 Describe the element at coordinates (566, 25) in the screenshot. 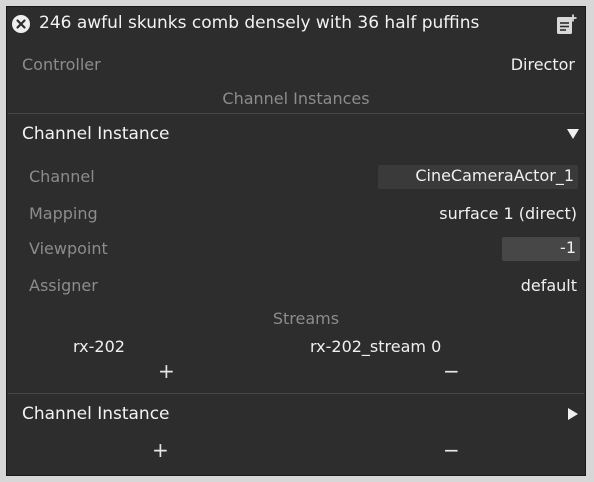

I see `edit-note-icon` at that location.